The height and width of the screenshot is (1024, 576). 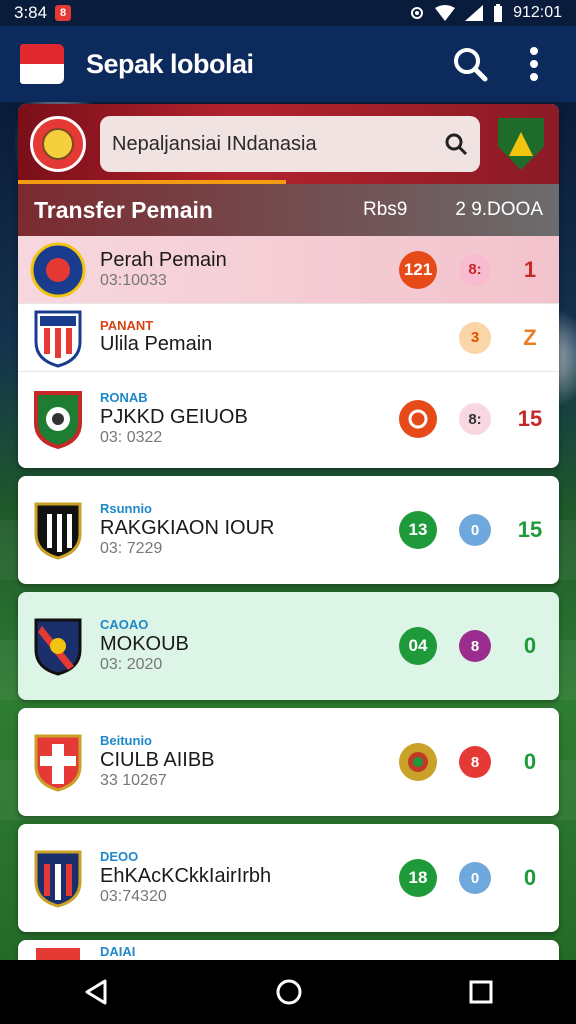 What do you see at coordinates (31, 12) in the screenshot?
I see `status-time: 3:84` at bounding box center [31, 12].